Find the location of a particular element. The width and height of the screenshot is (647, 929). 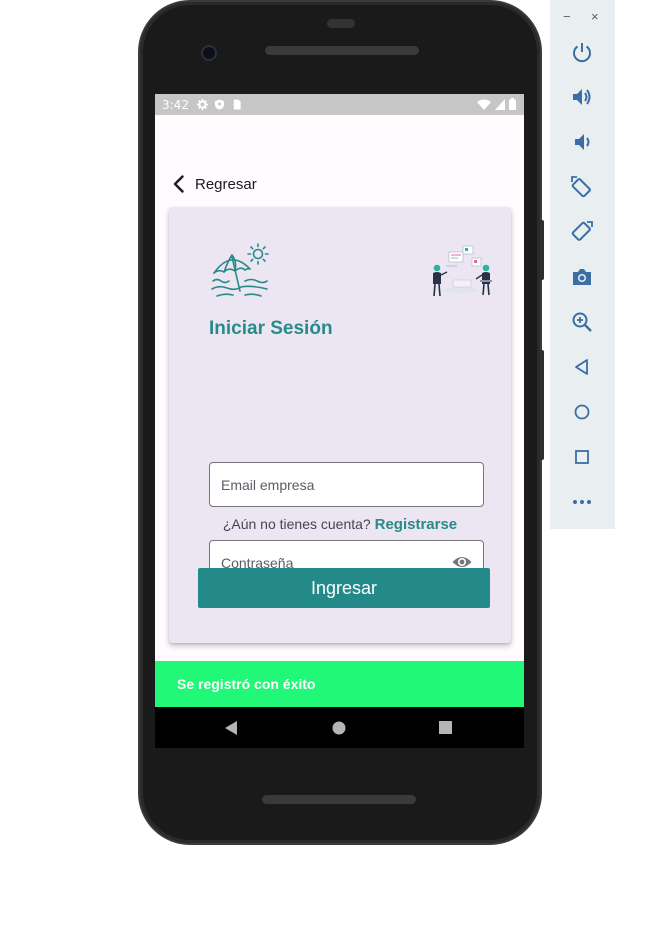

system-nav-bar is located at coordinates (339, 727).